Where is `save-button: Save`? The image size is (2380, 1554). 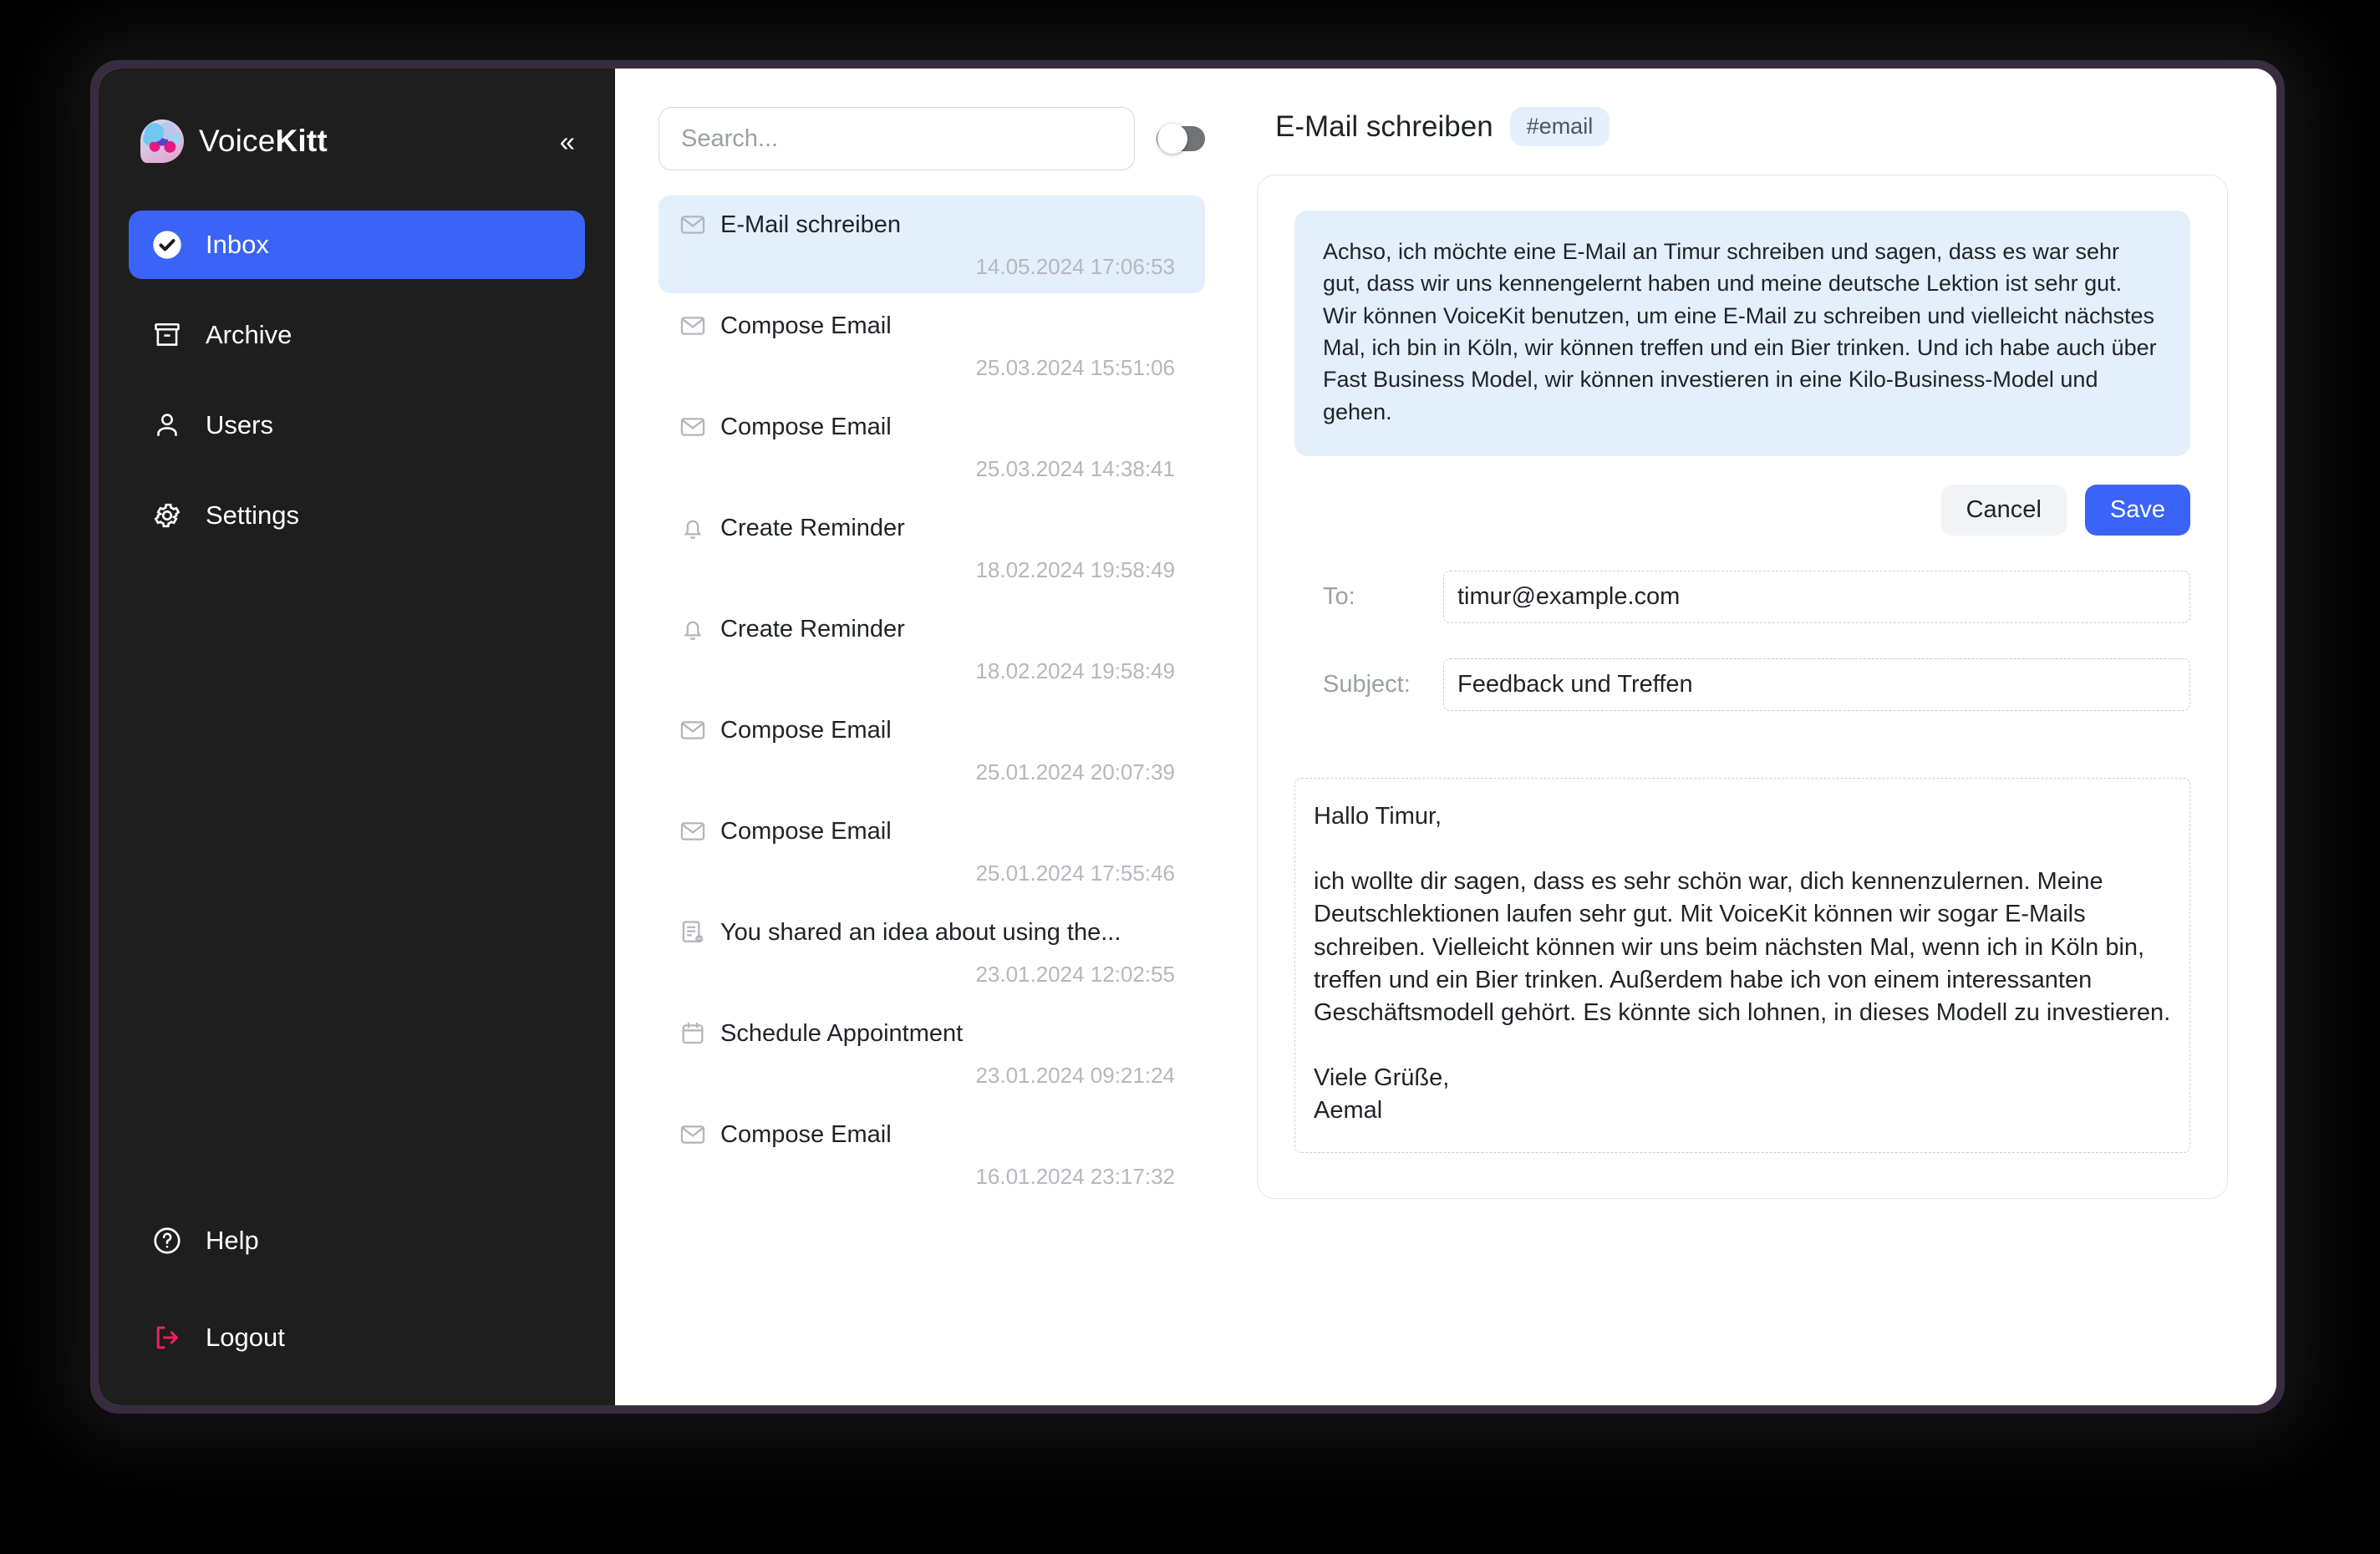
save-button: Save is located at coordinates (2137, 510).